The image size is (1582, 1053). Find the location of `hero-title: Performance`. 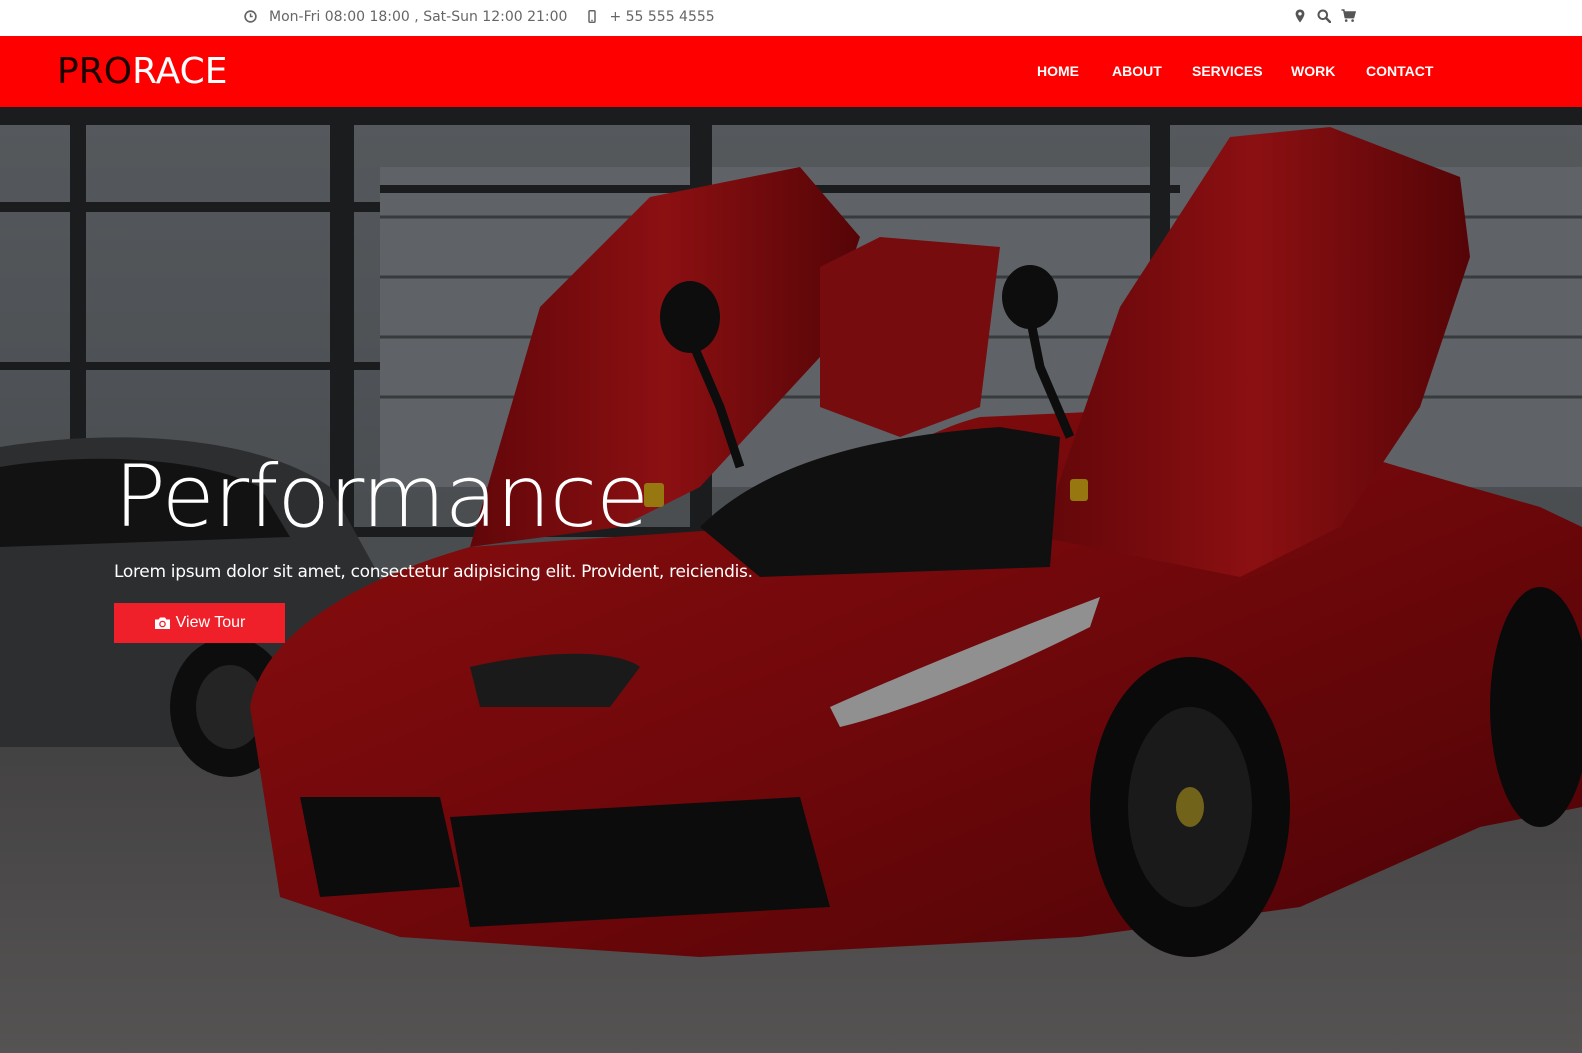

hero-title: Performance is located at coordinates (381, 497).